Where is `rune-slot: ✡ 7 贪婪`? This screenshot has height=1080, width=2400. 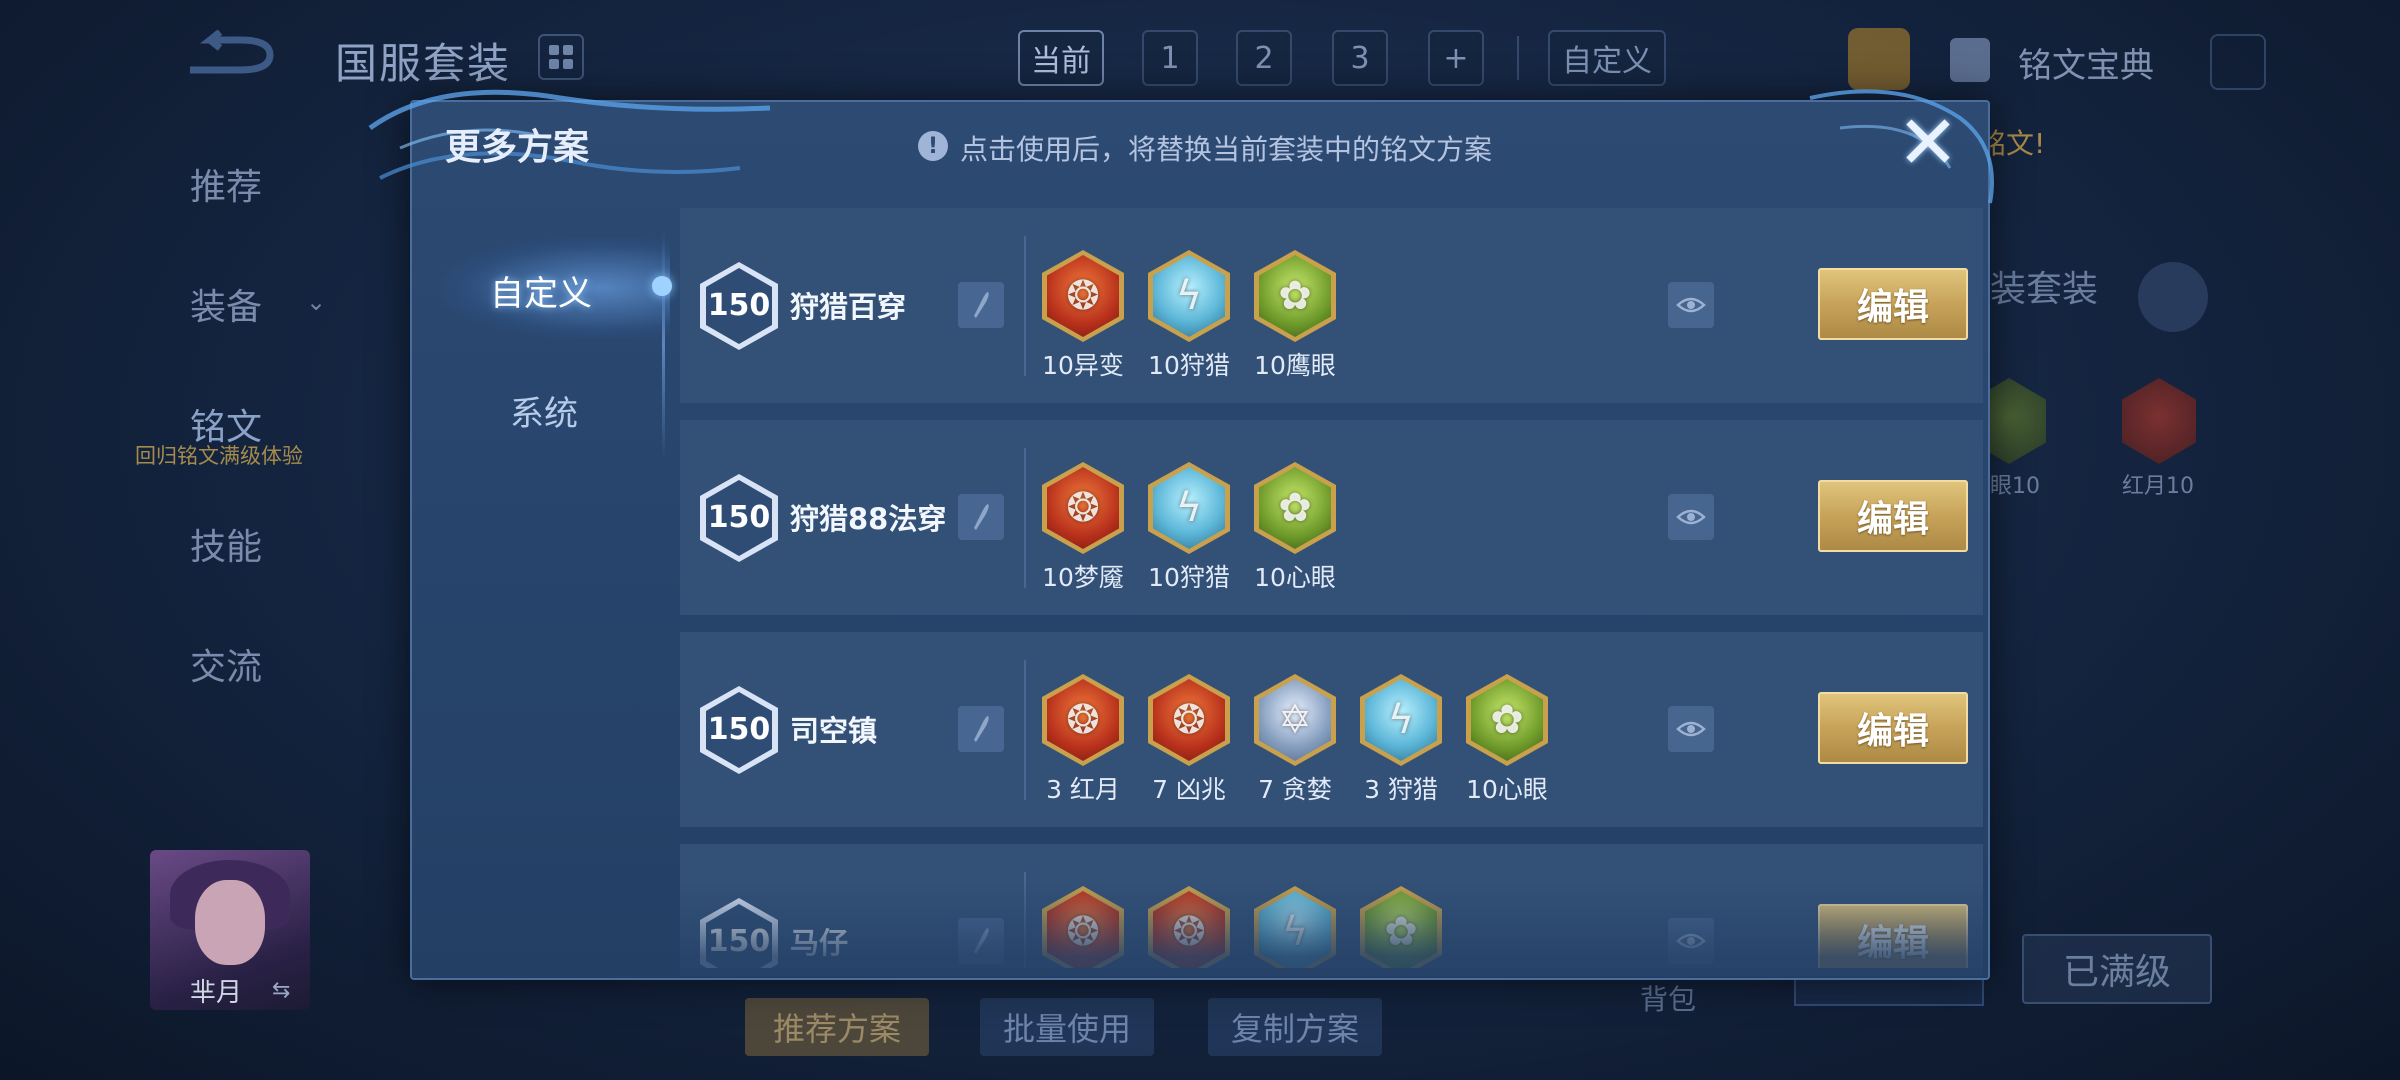
rune-slot: ✡ 7 贪婪 is located at coordinates (1295, 744).